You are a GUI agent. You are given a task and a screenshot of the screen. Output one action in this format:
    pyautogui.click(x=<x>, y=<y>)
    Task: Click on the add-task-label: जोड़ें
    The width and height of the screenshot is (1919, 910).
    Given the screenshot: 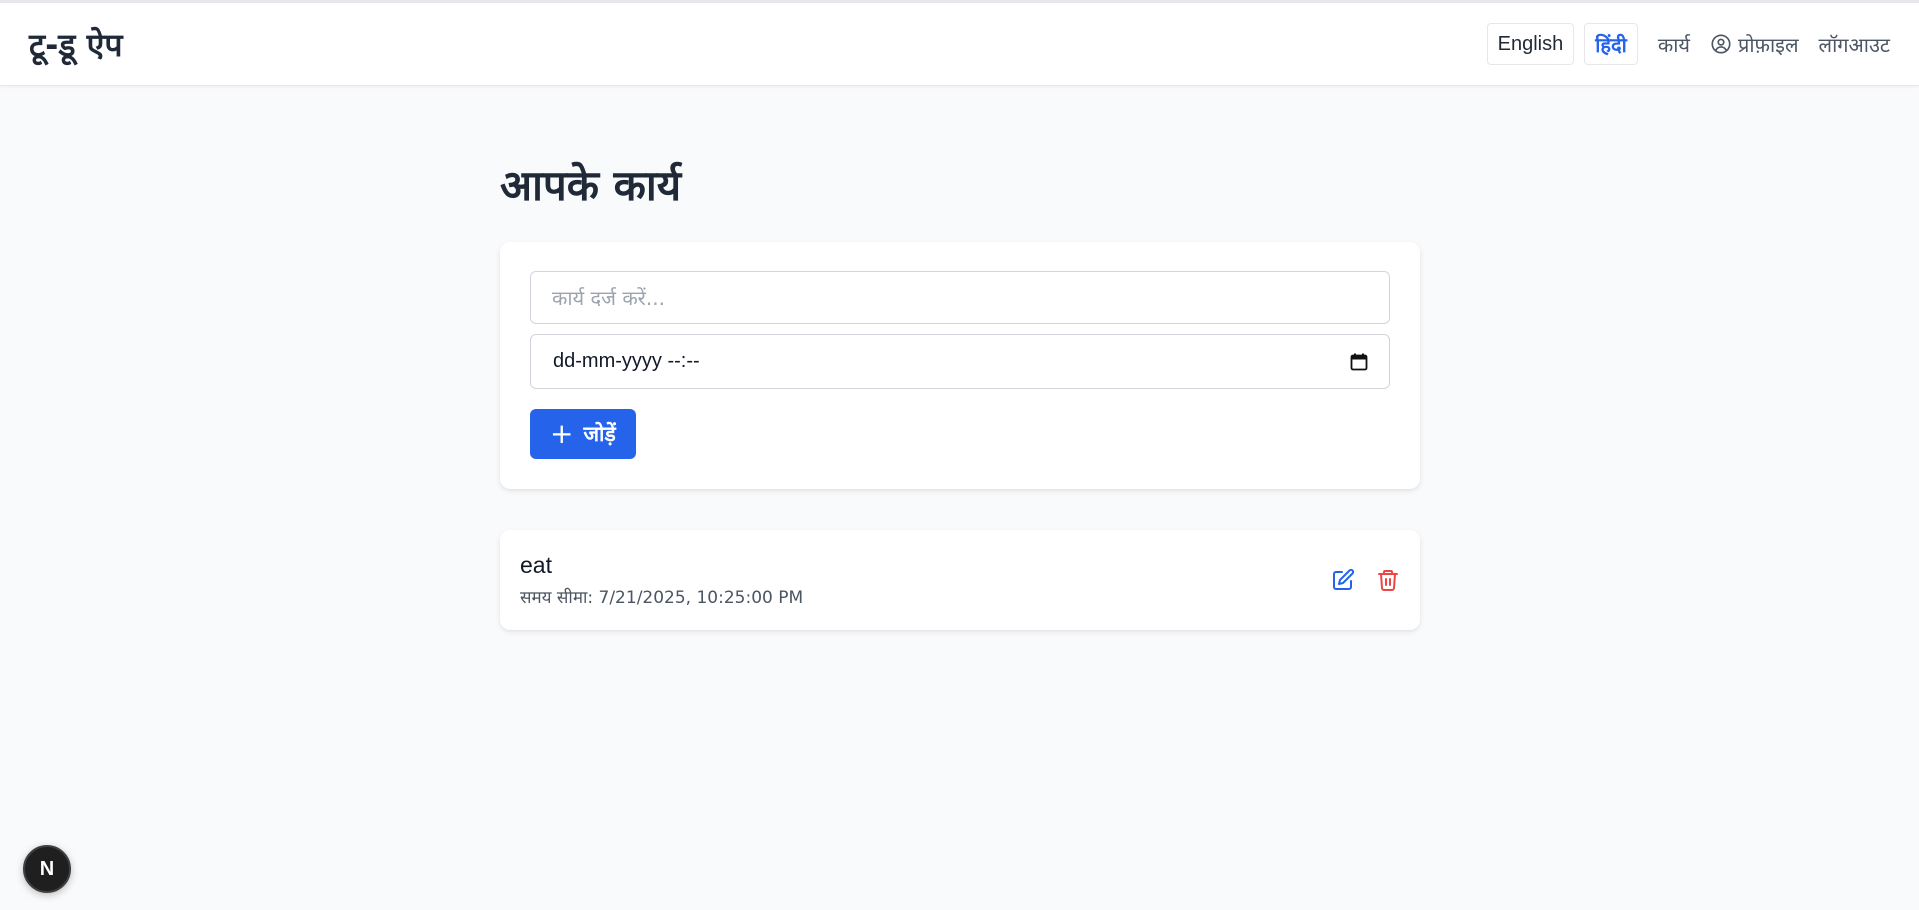 What is the action you would take?
    pyautogui.click(x=599, y=434)
    